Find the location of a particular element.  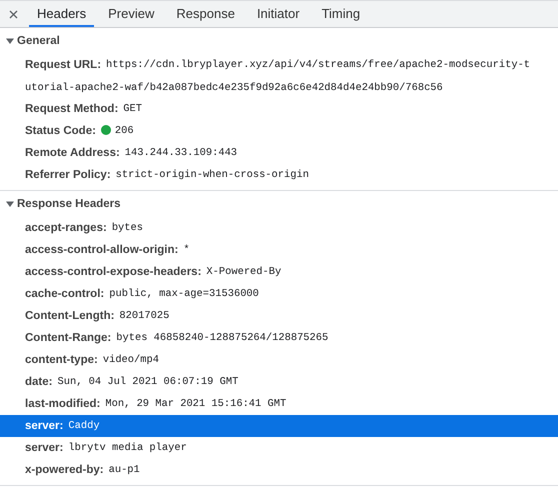

tab: Preview is located at coordinates (131, 14).